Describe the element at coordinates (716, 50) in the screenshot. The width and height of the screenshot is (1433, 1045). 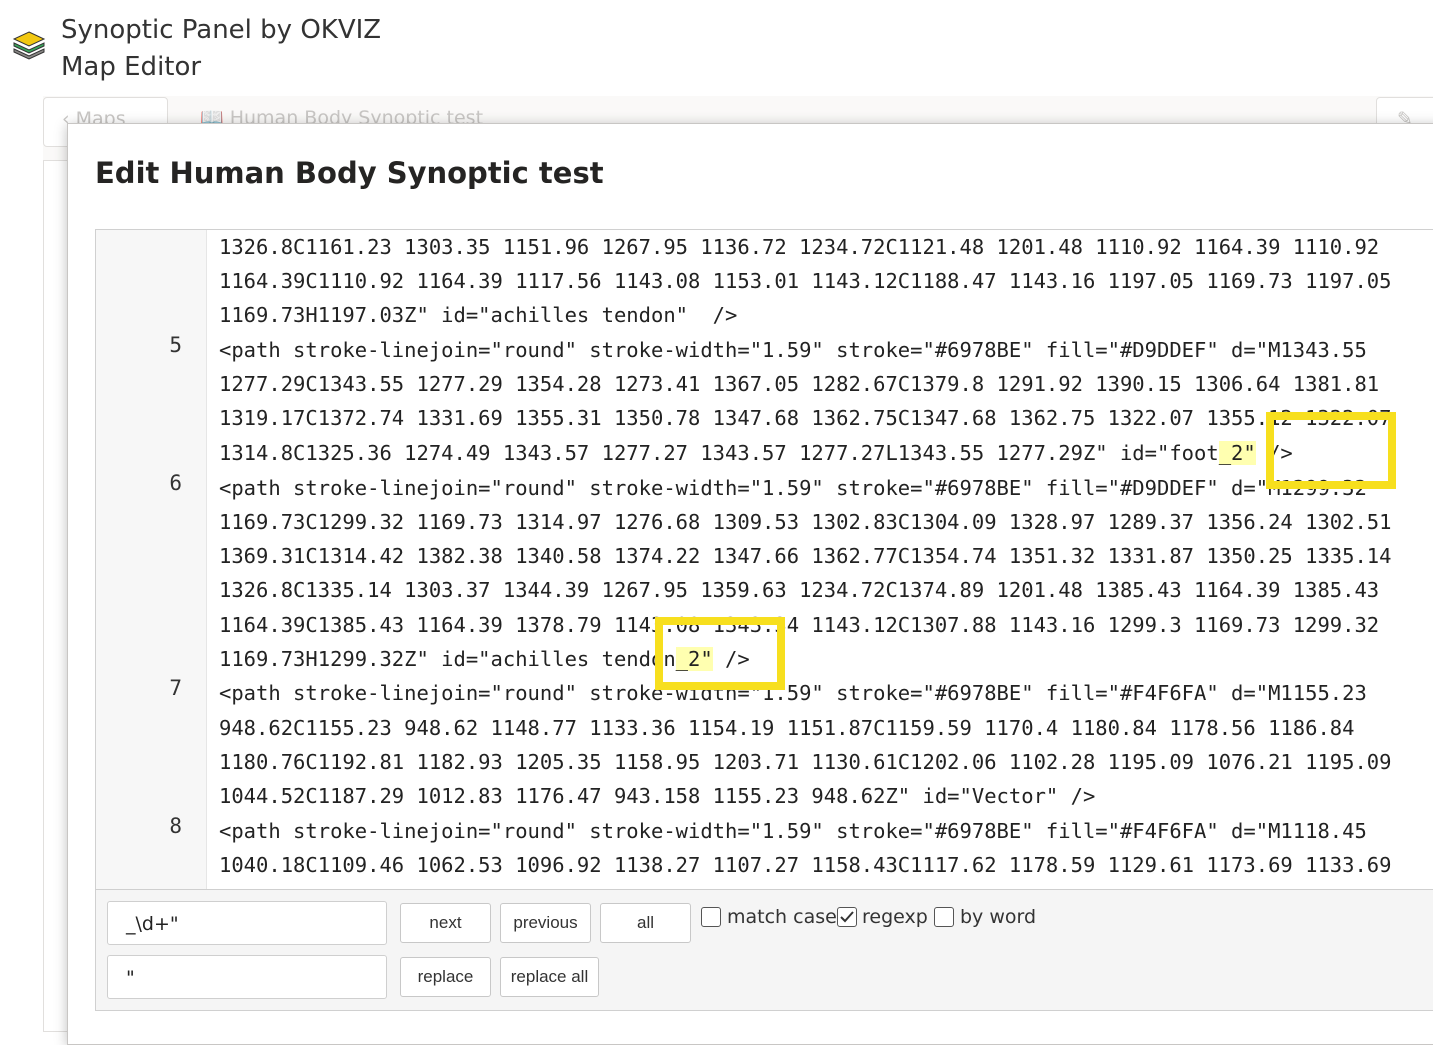
I see `app-header: Synoptic Panel by OKVIZ Map Editor` at that location.